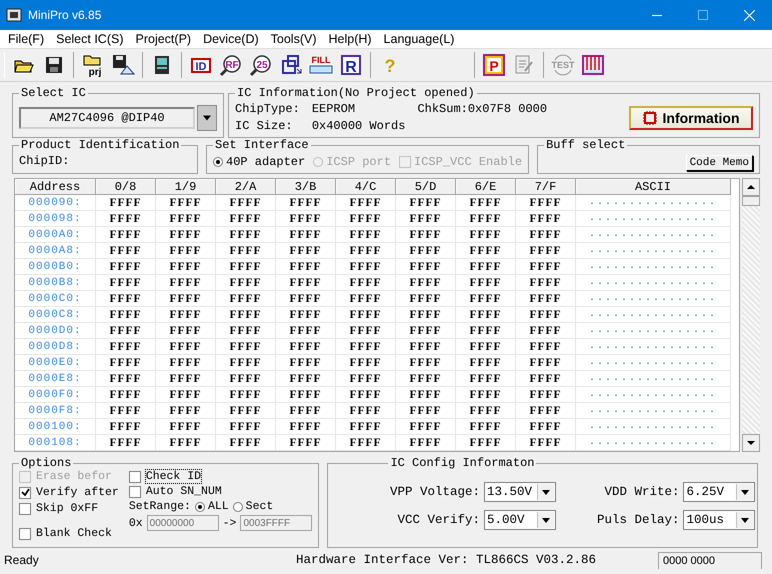 The height and width of the screenshot is (574, 772). What do you see at coordinates (246, 187) in the screenshot?
I see `column-header: 2/A` at bounding box center [246, 187].